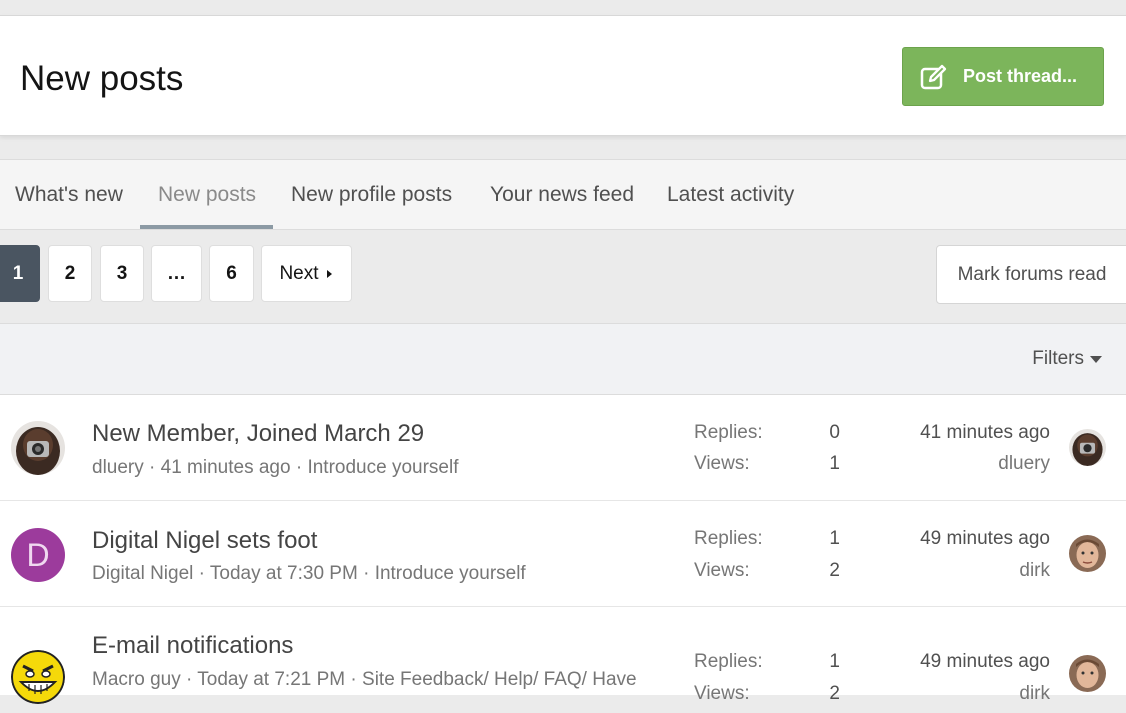 This screenshot has width=1126, height=713. Describe the element at coordinates (834, 463) in the screenshot. I see `views-count: 1` at that location.